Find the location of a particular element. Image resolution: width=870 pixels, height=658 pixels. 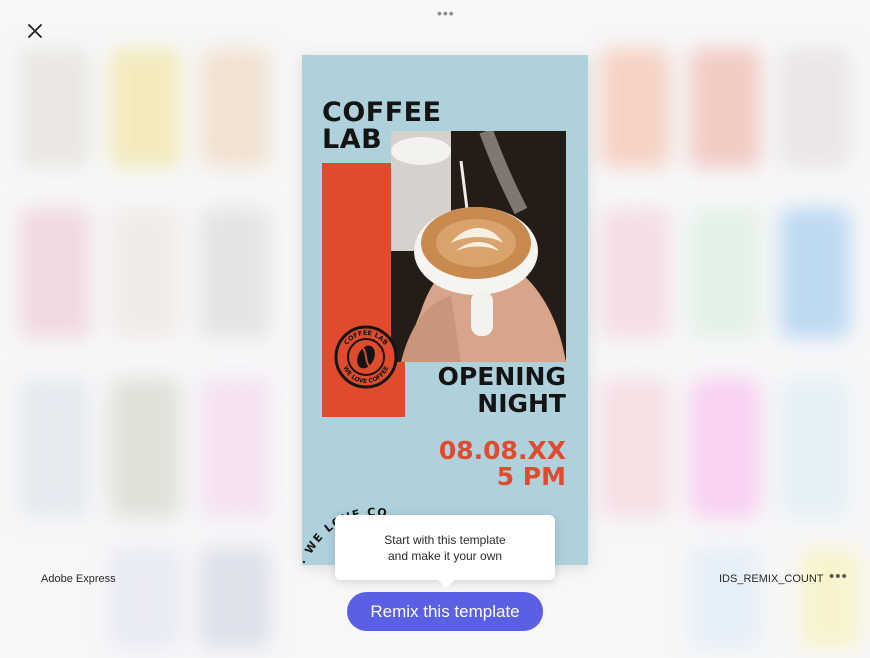

tooltip-caret is located at coordinates (446, 584).